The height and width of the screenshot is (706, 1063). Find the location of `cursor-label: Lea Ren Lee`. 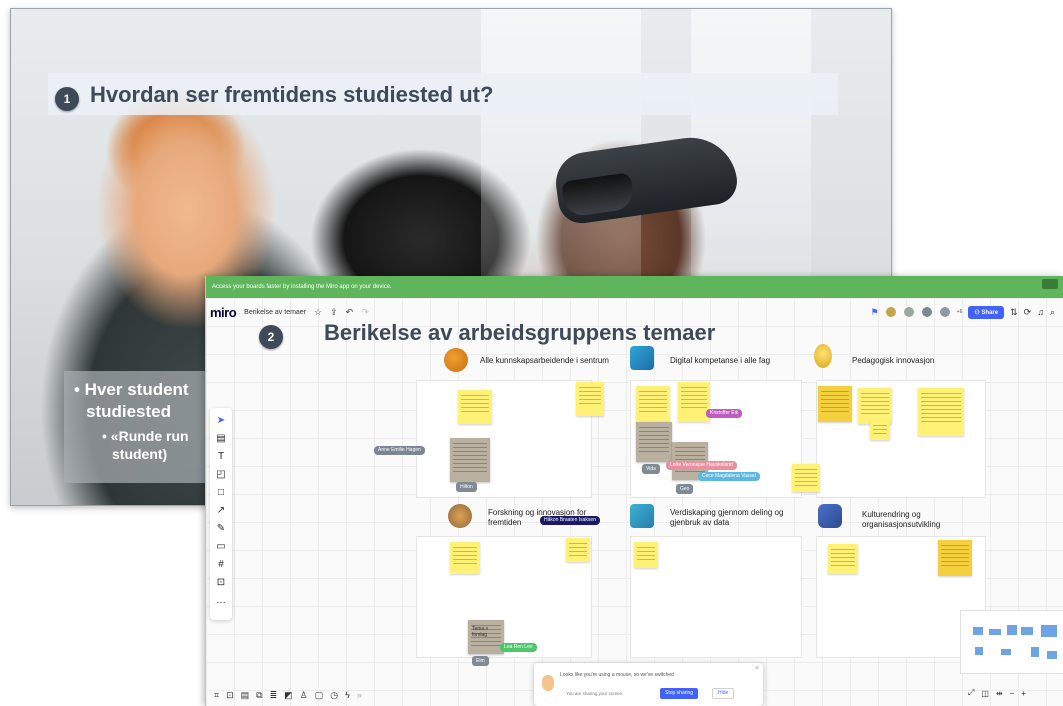

cursor-label: Lea Ren Lee is located at coordinates (518, 647).